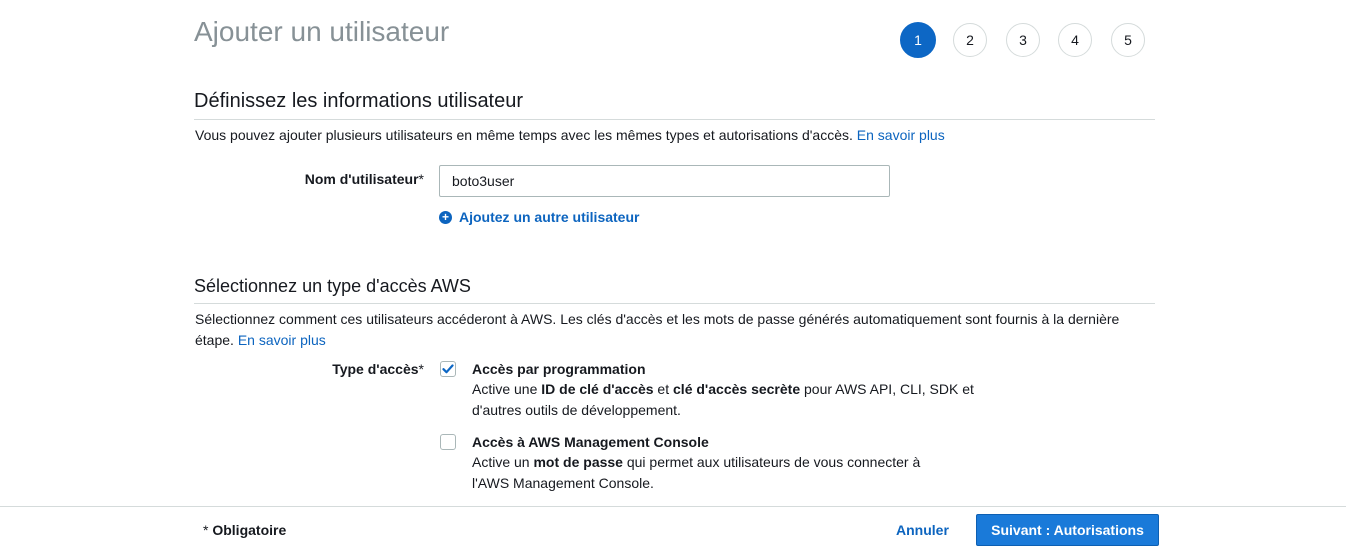 The width and height of the screenshot is (1346, 548). I want to click on desc-bold: mot de passe, so click(578, 462).